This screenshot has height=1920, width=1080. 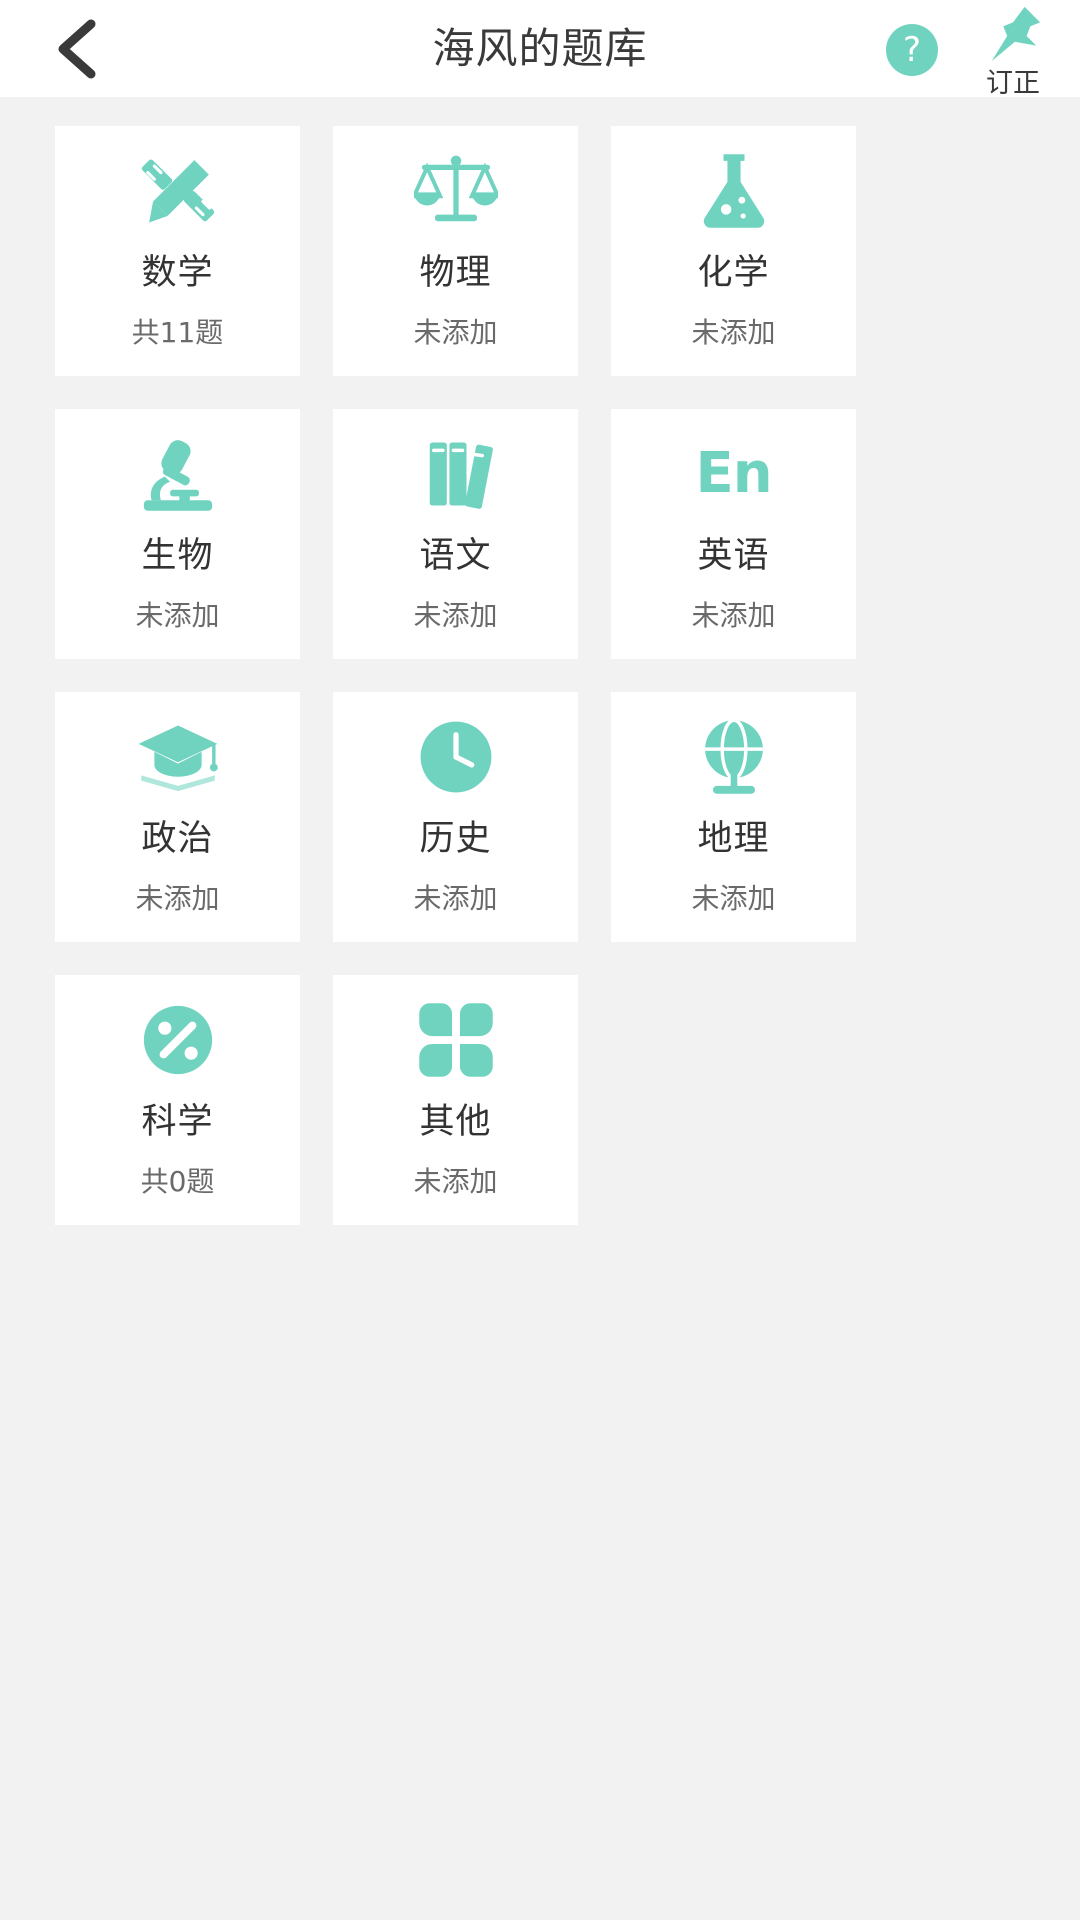 I want to click on pushpin-icon, so click(x=1013, y=36).